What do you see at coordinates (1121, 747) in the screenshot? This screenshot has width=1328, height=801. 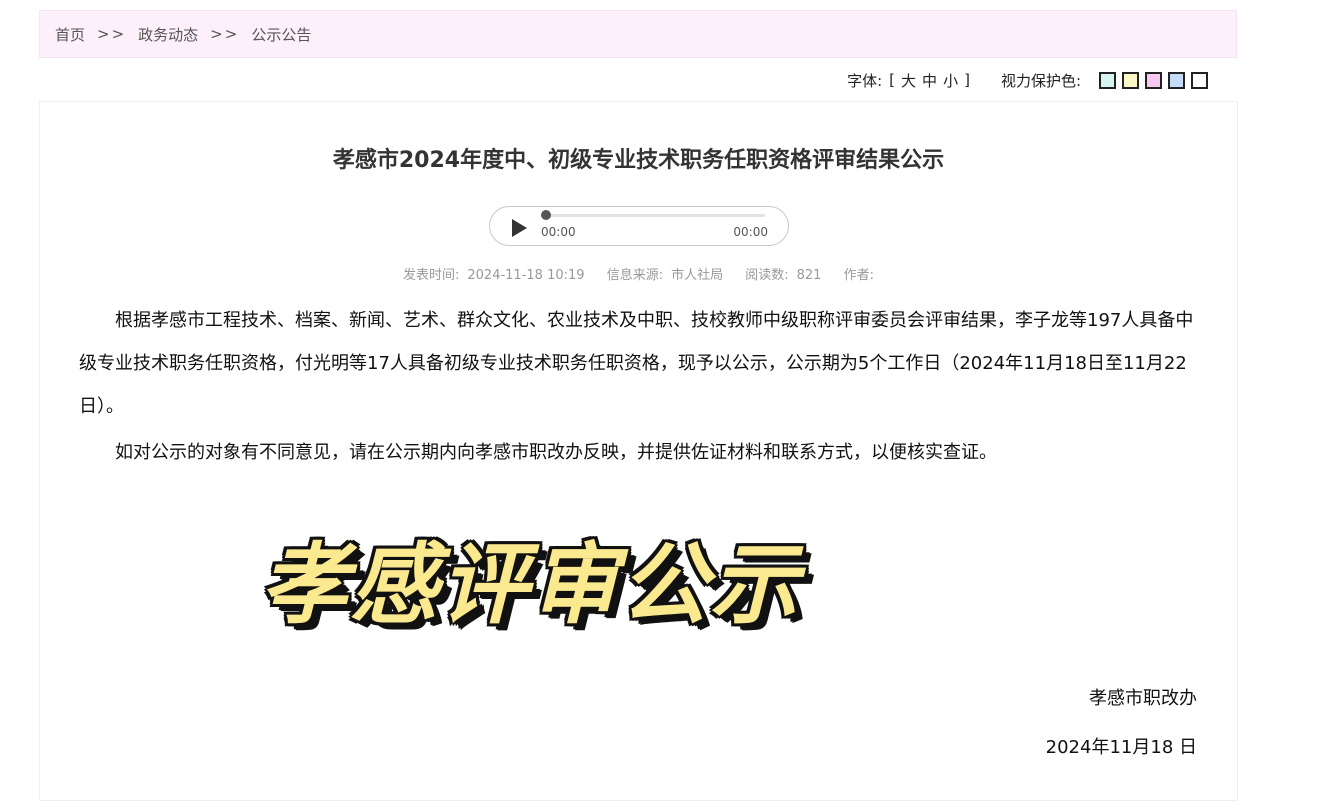 I see `signature-date: 2024年11月18 日` at bounding box center [1121, 747].